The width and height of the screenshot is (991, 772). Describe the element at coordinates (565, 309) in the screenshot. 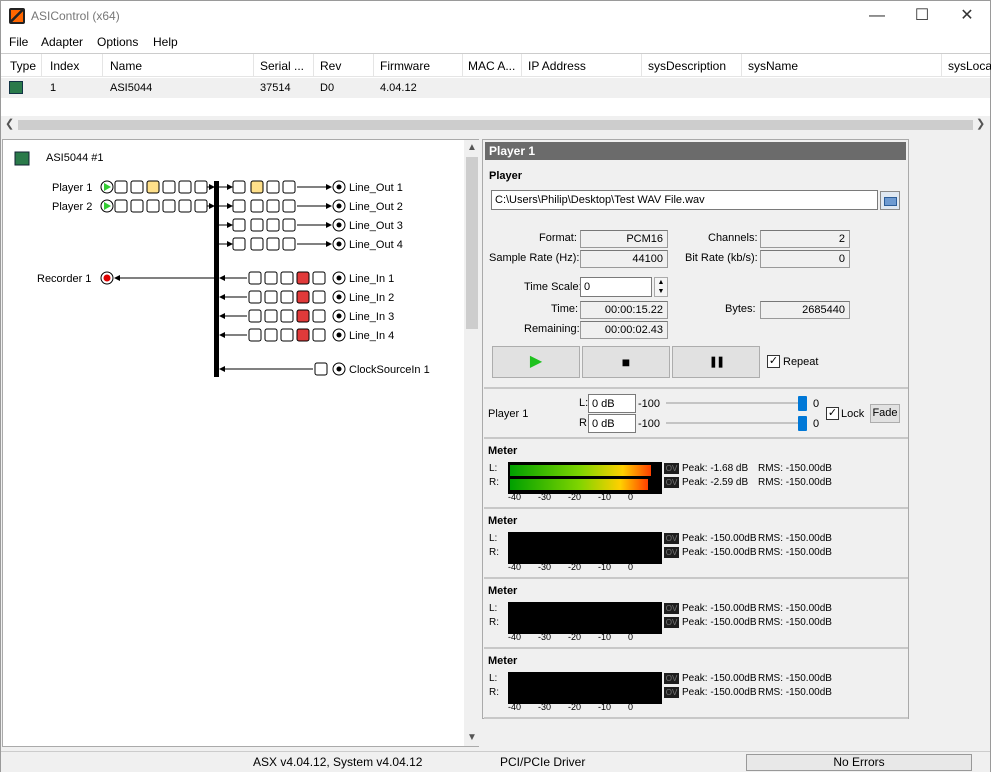

I see `time-label: Time:` at that location.